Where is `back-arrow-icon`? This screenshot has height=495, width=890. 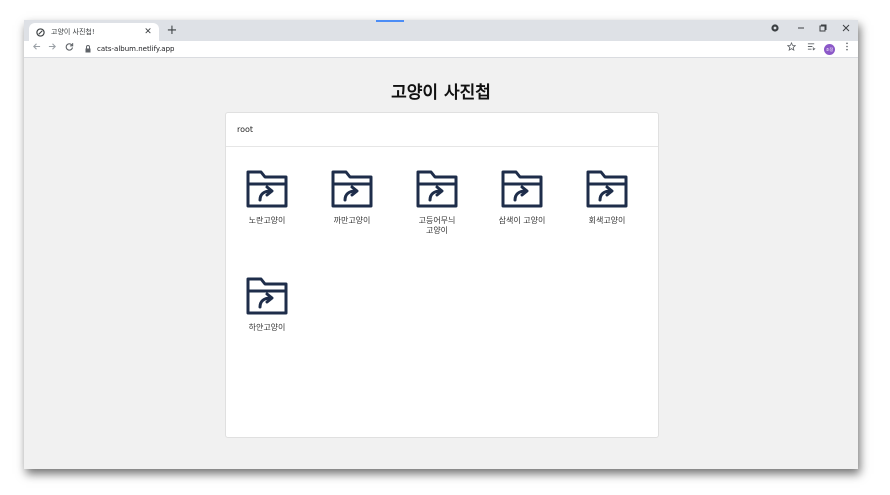
back-arrow-icon is located at coordinates (36, 49).